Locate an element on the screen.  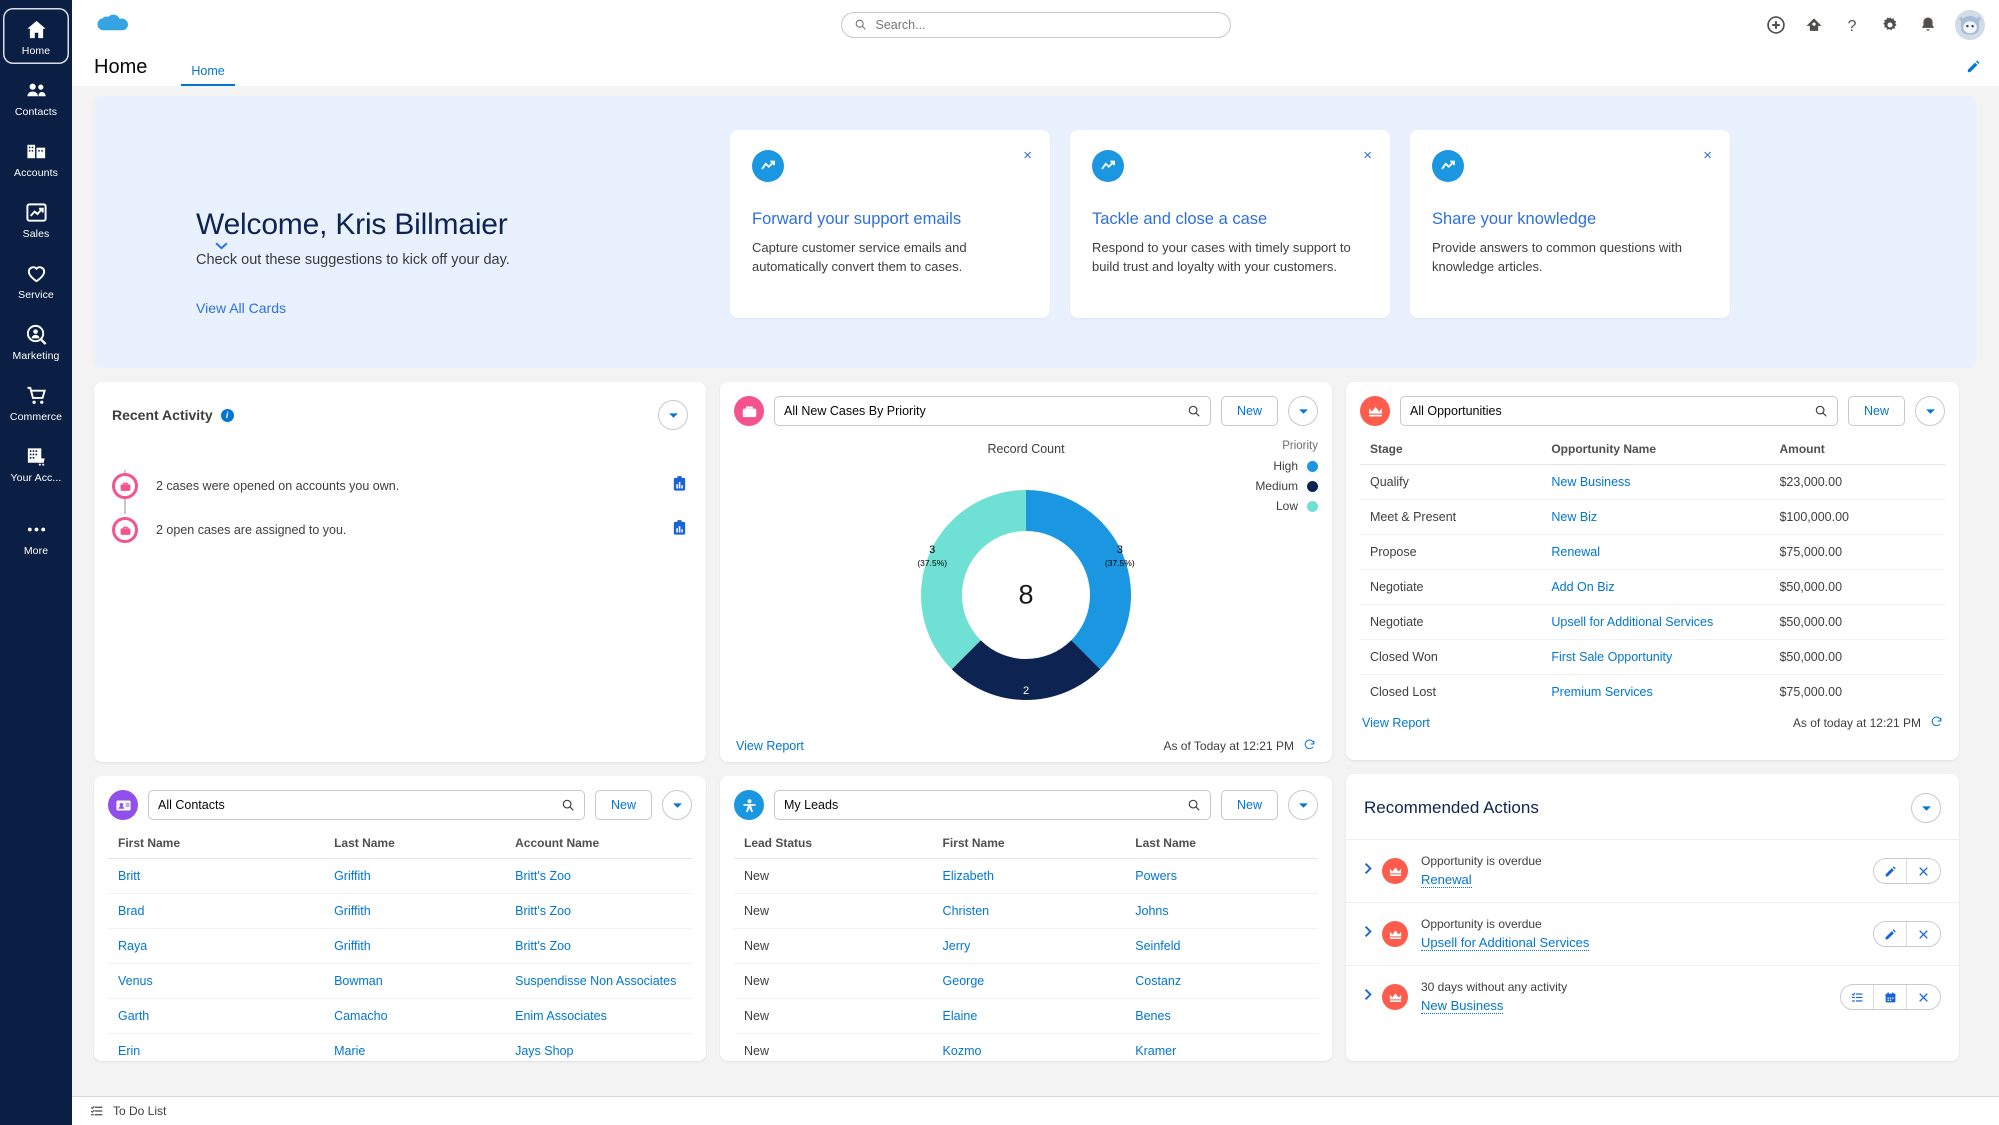
cell-last-name: Bowman is located at coordinates (415, 981).